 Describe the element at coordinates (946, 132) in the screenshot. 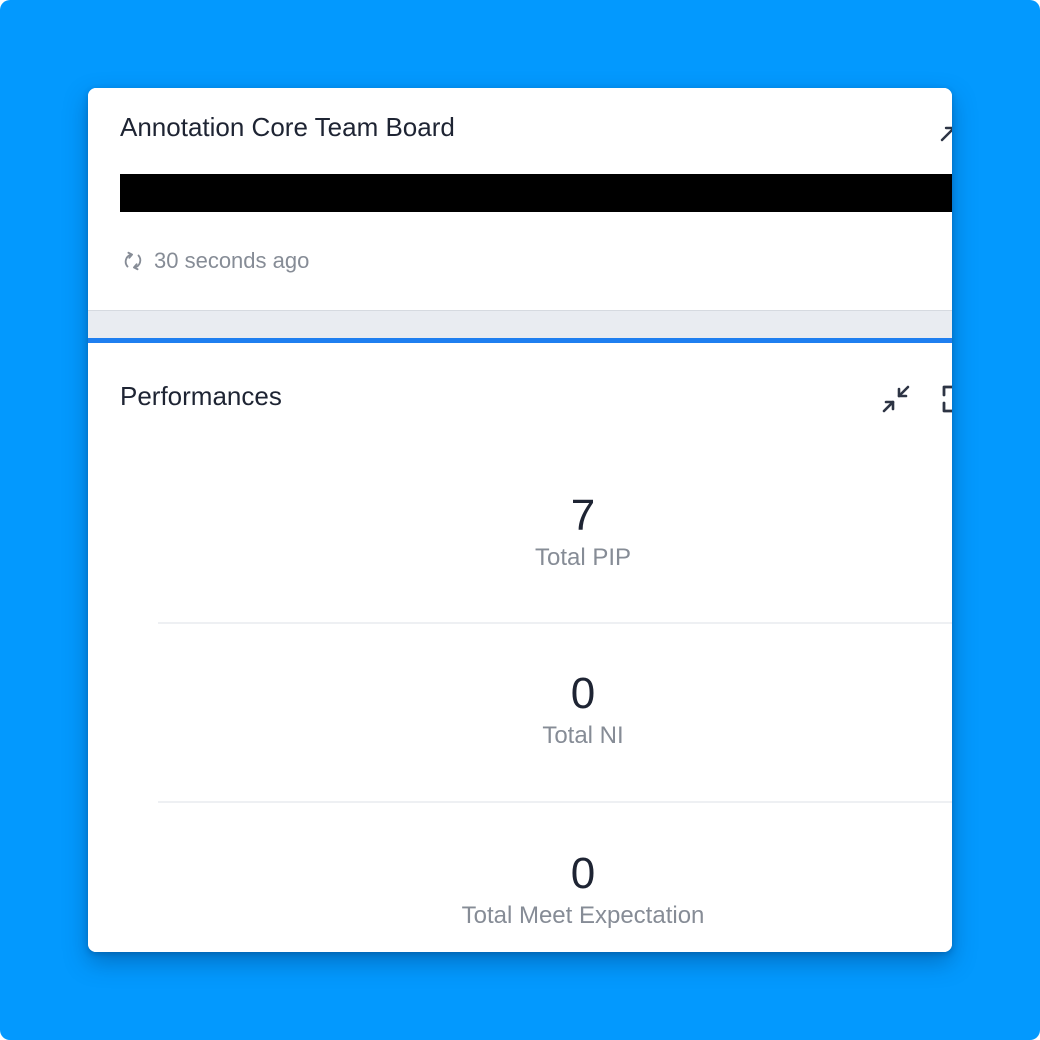

I see `expand-icon` at that location.